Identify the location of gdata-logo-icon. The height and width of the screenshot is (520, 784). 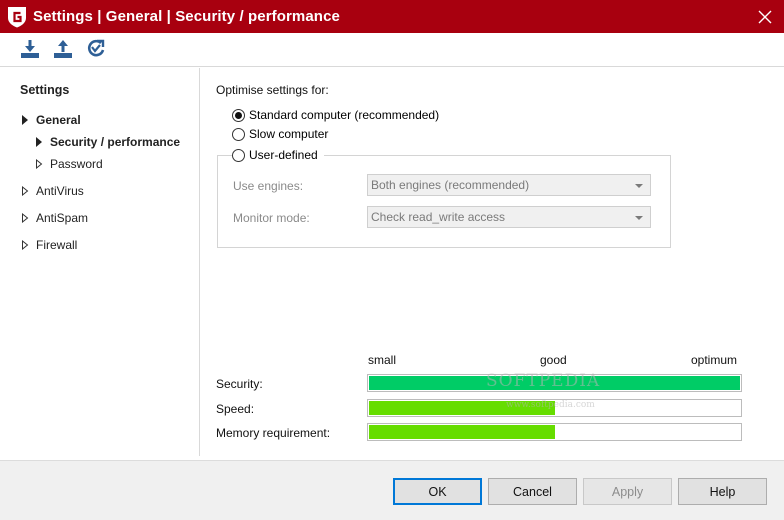
(17, 17).